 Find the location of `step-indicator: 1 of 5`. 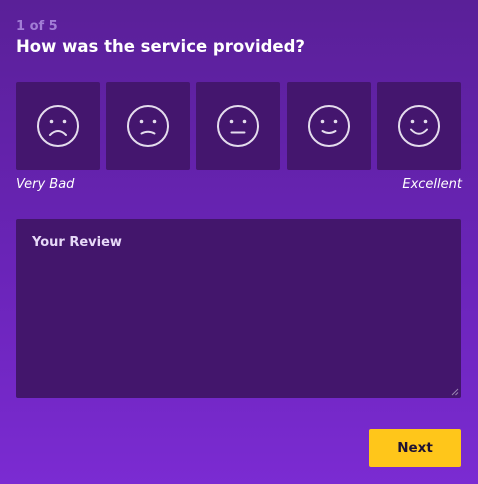

step-indicator: 1 of 5 is located at coordinates (37, 26).